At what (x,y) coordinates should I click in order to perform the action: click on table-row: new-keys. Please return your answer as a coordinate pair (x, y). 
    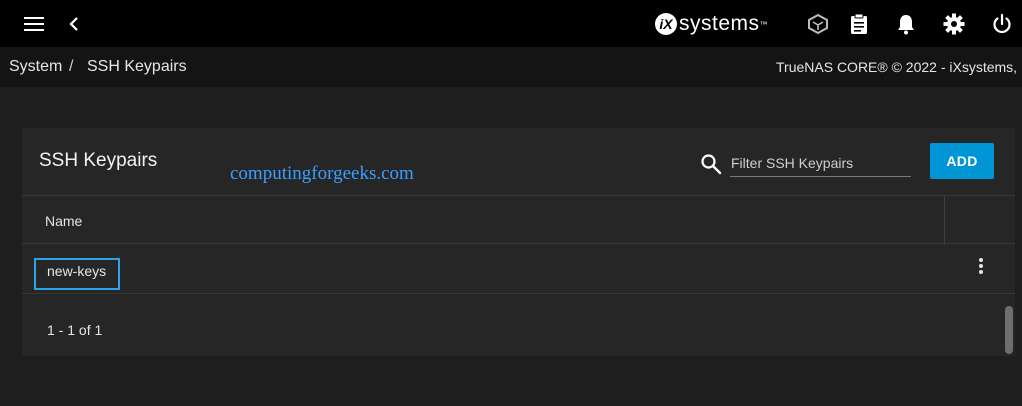
    Looking at the image, I should click on (518, 269).